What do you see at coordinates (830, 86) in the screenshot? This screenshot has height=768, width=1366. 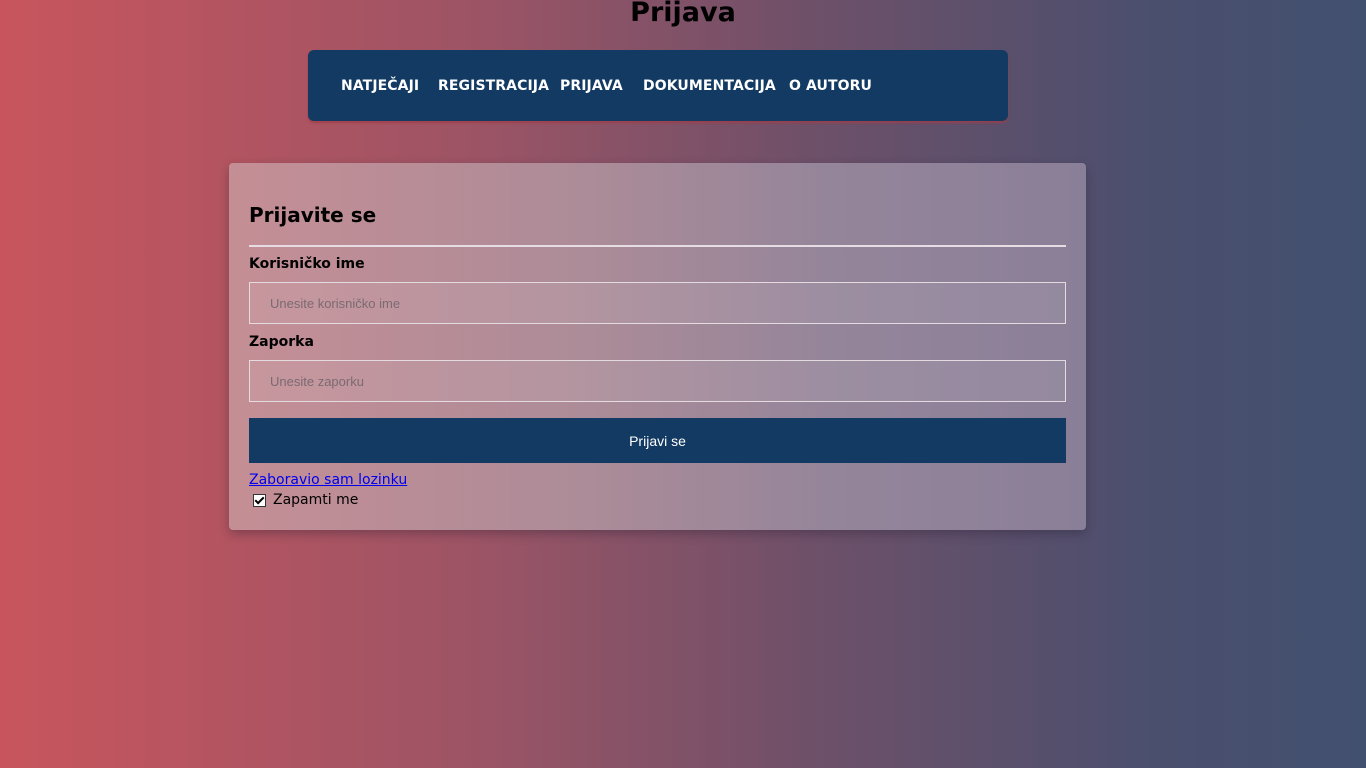 I see `nav-item-o-autoru: O AUTORU` at bounding box center [830, 86].